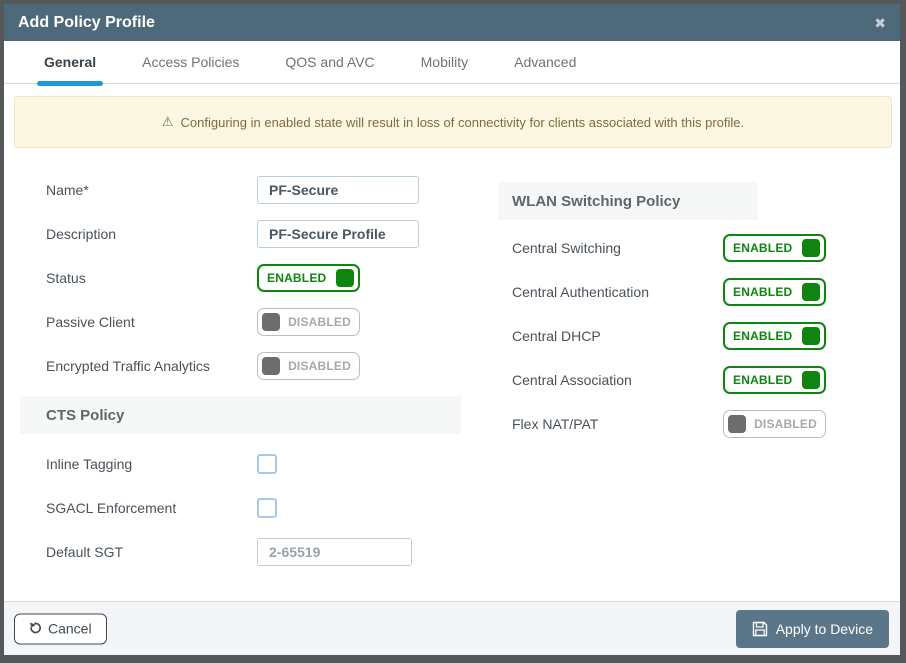  What do you see at coordinates (70, 628) in the screenshot?
I see `cancel-button-label: Cancel` at bounding box center [70, 628].